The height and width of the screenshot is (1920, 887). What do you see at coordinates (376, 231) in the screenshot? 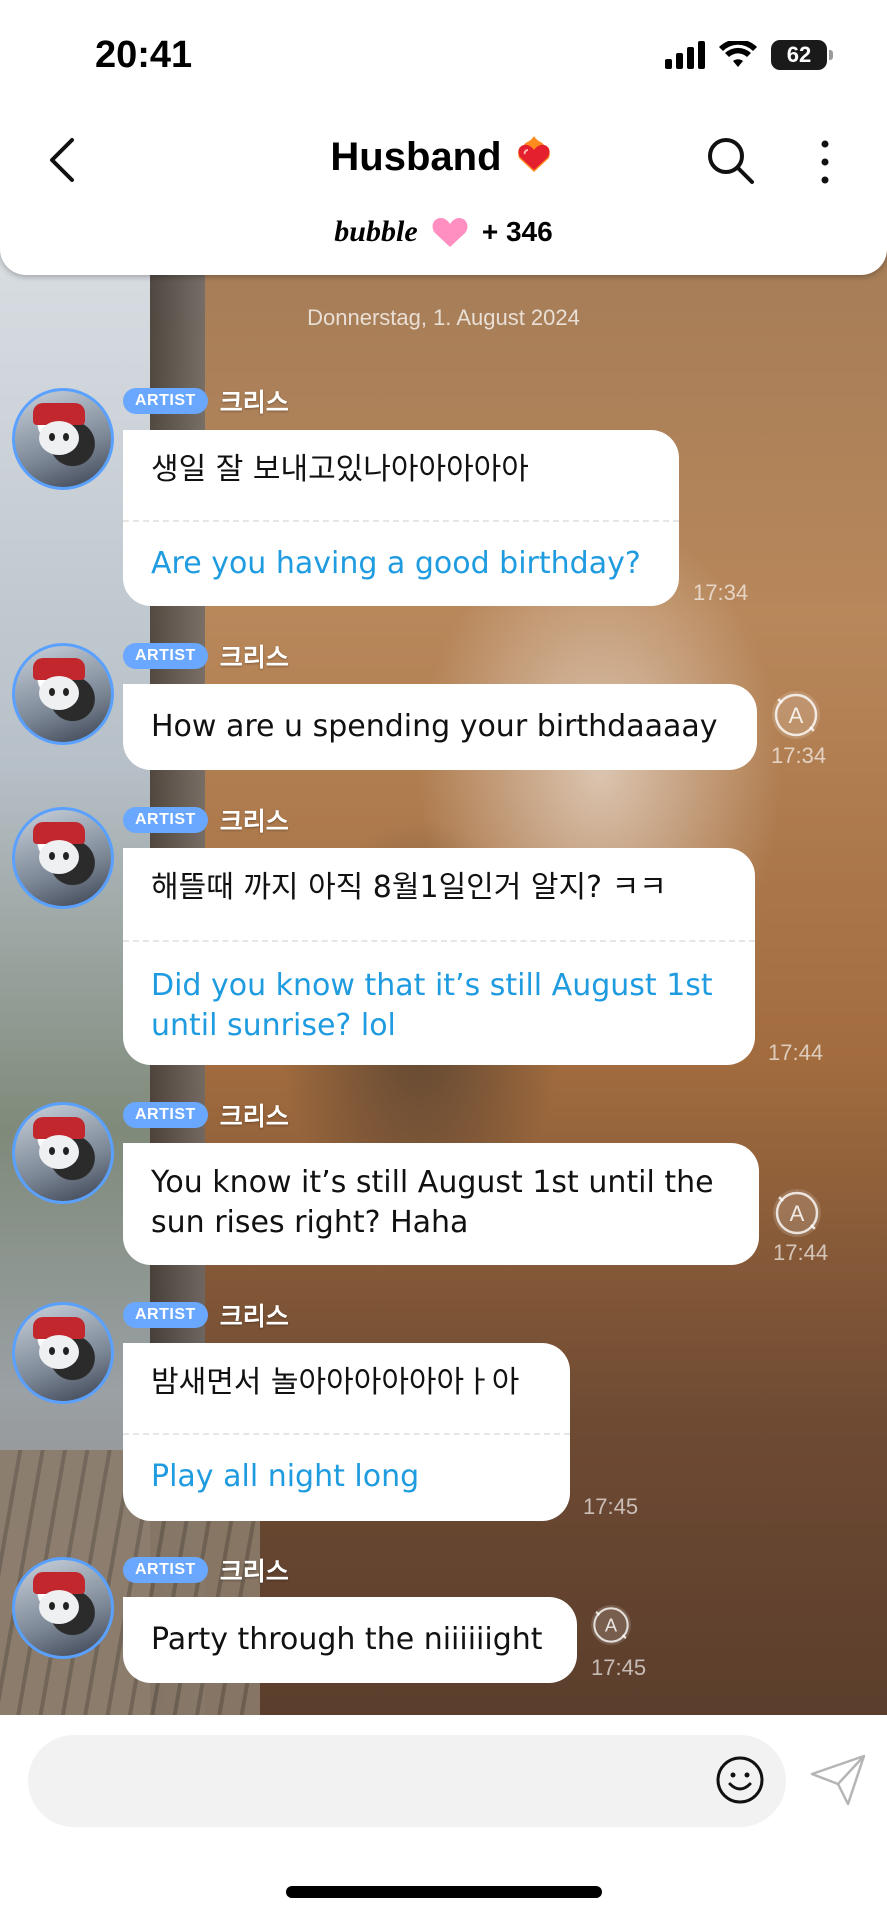
I see `brand-name: bubble` at bounding box center [376, 231].